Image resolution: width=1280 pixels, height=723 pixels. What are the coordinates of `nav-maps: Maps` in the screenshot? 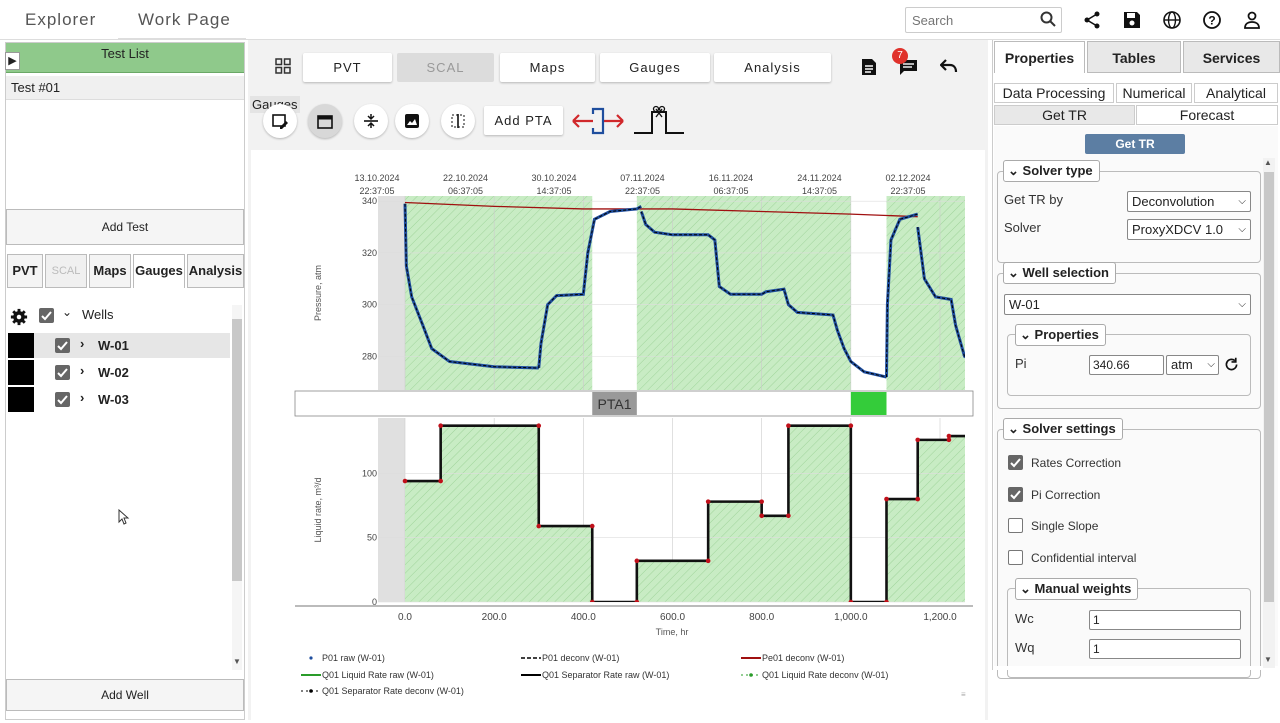 It's located at (547, 67).